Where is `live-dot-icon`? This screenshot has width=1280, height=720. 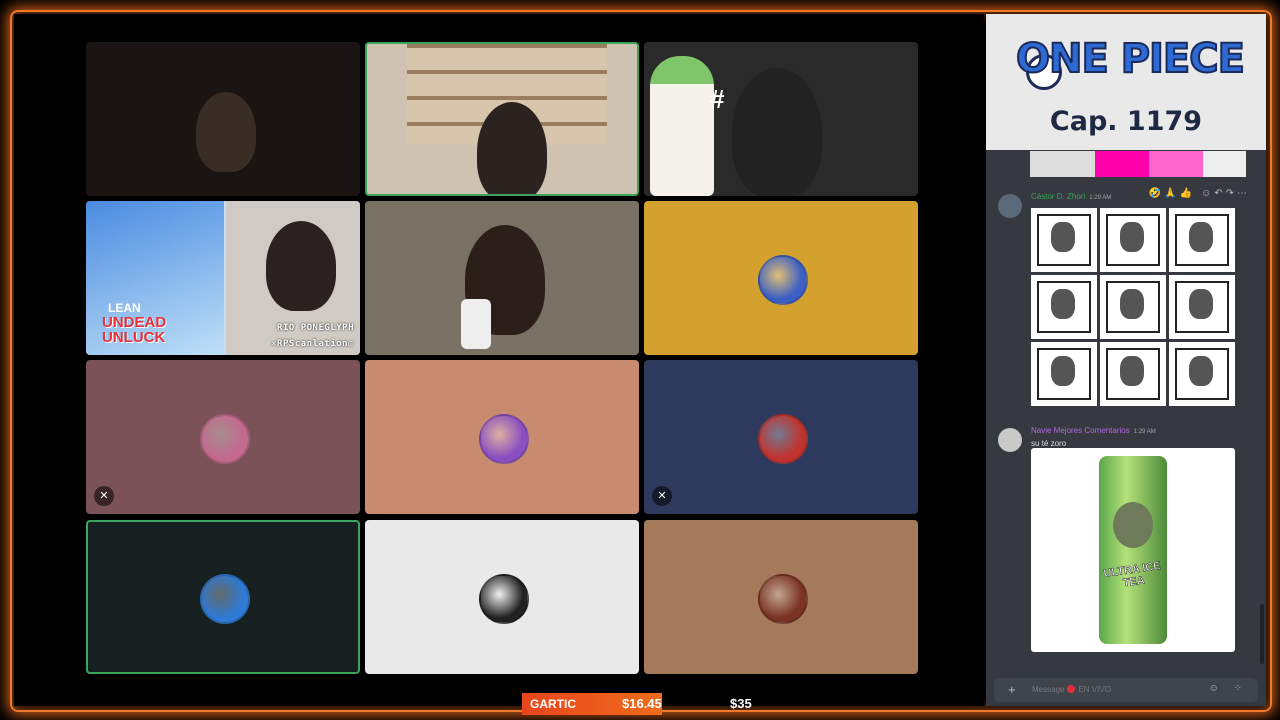 live-dot-icon is located at coordinates (1071, 689).